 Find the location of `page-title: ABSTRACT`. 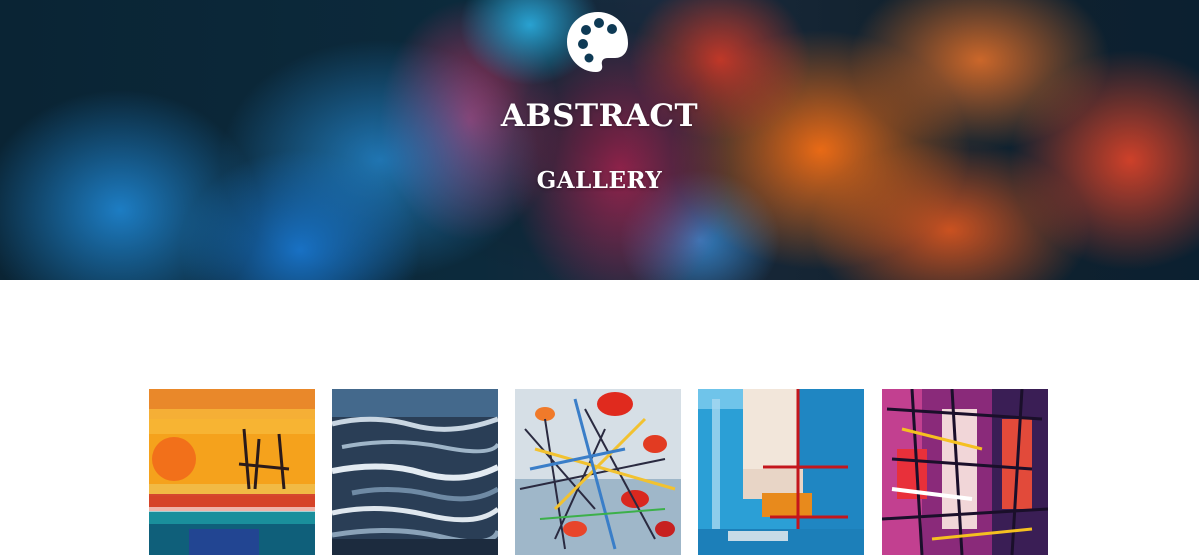

page-title: ABSTRACT is located at coordinates (599, 116).